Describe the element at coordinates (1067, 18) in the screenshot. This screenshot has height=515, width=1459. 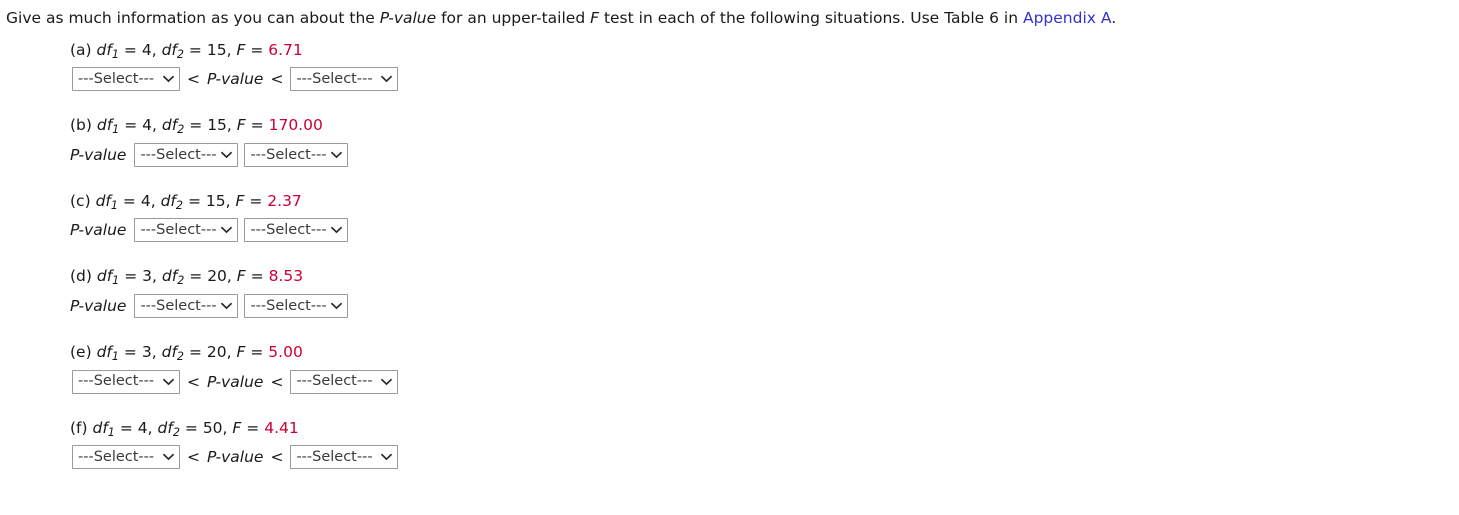
I see `appendix-a-link: Appendix A` at that location.